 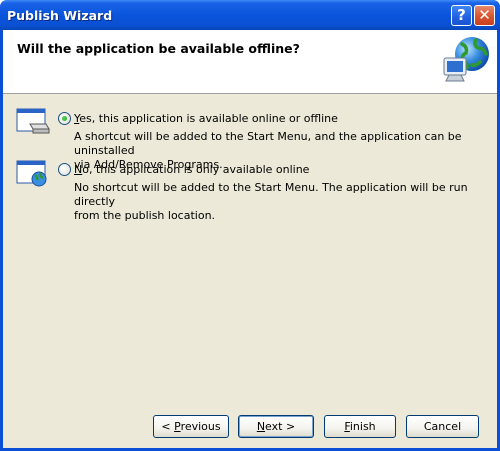 I want to click on previous-button-prefix: <, so click(x=168, y=426).